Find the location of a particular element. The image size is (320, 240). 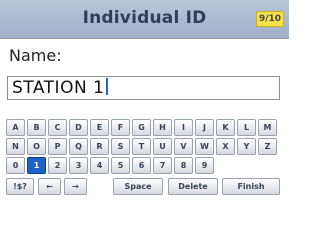

key-r: R is located at coordinates (99, 146).